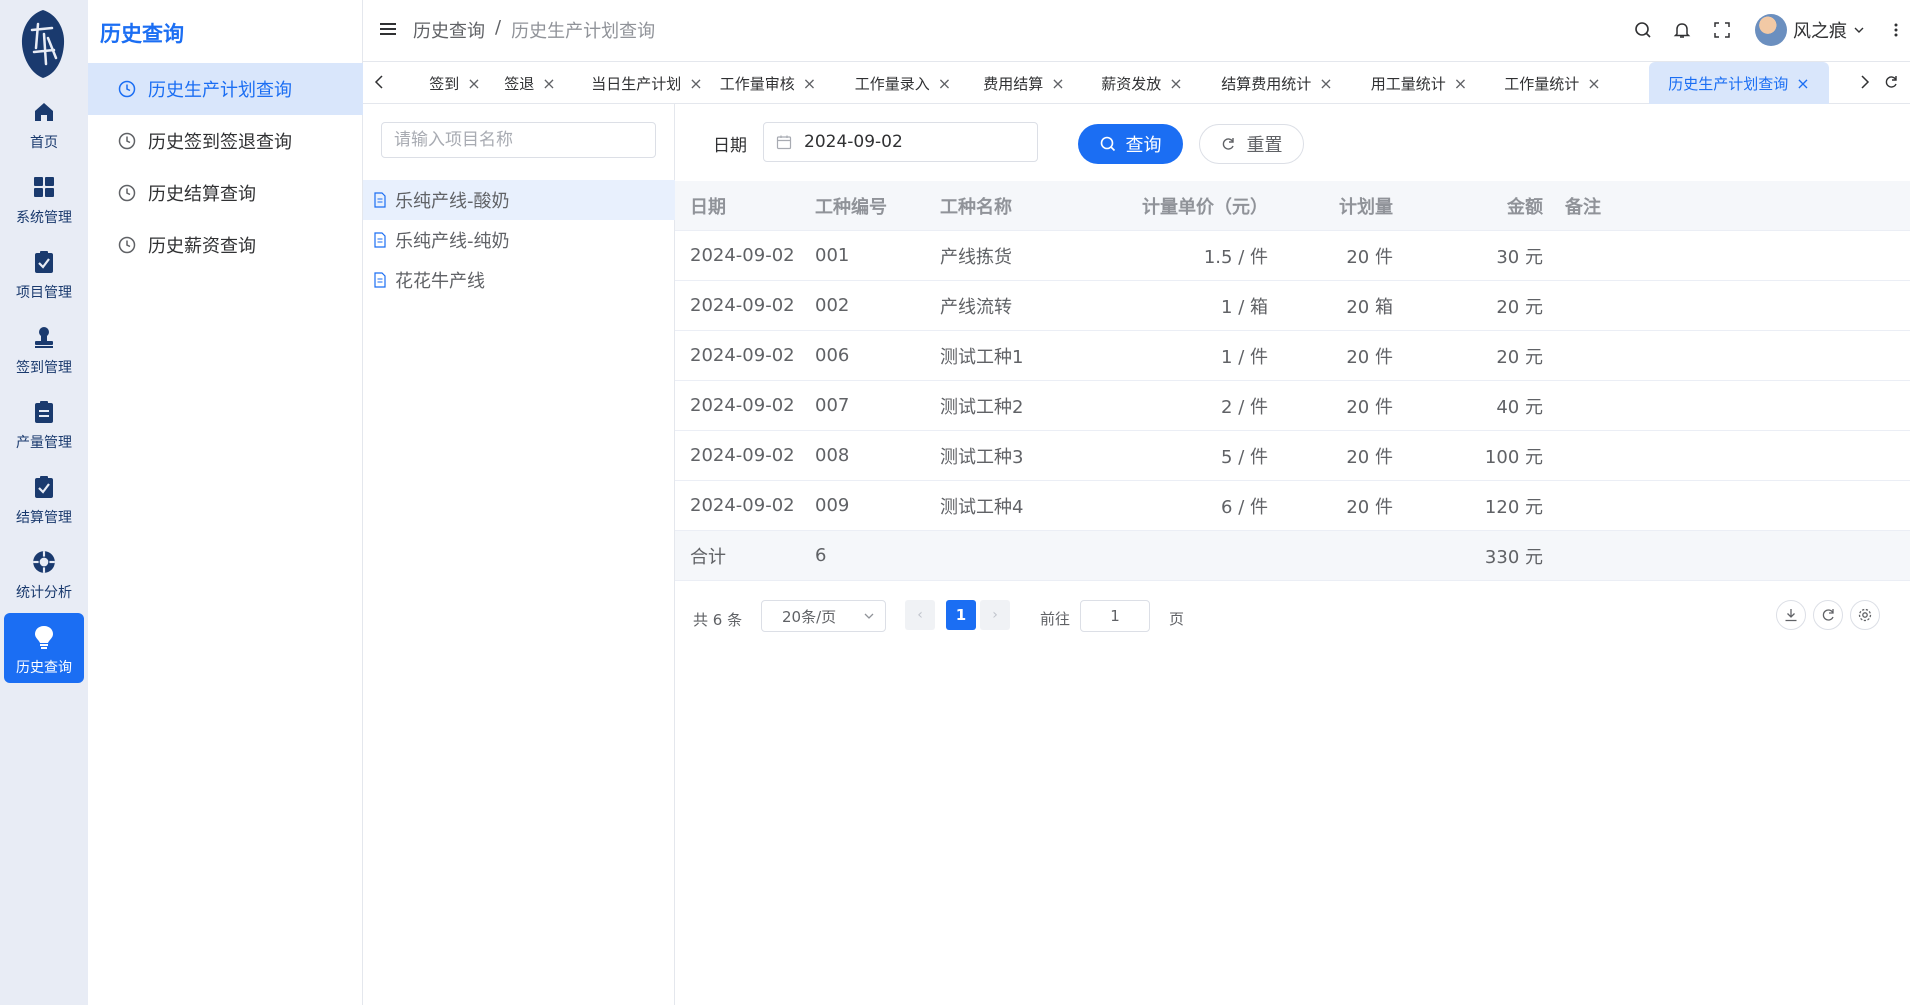 The image size is (1910, 1005). I want to click on rail-item-output: 产量管理, so click(44, 423).